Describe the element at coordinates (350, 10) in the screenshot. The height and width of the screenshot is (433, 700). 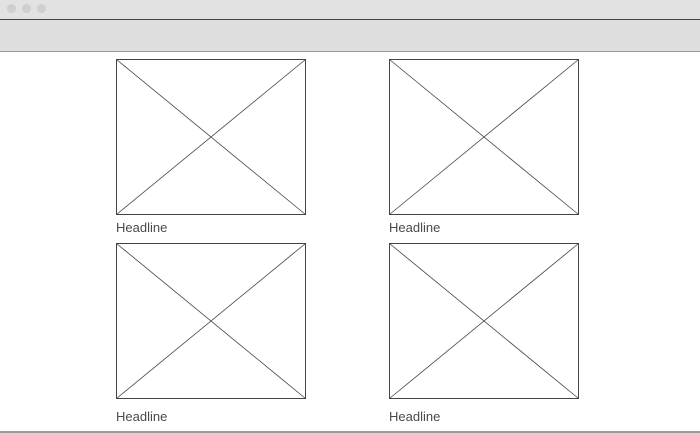
I see `title-bar` at that location.